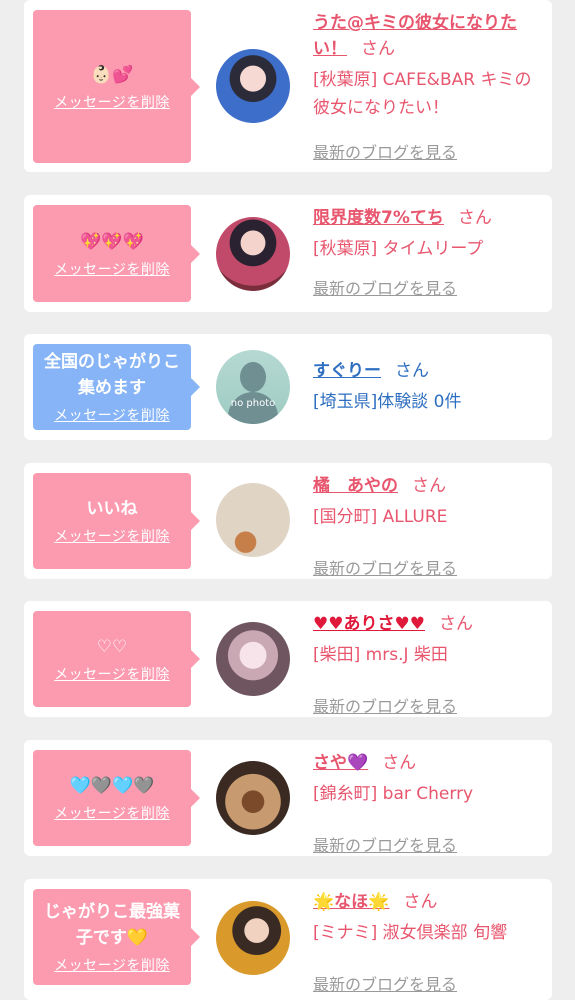  What do you see at coordinates (253, 377) in the screenshot?
I see `silhouette-icon` at bounding box center [253, 377].